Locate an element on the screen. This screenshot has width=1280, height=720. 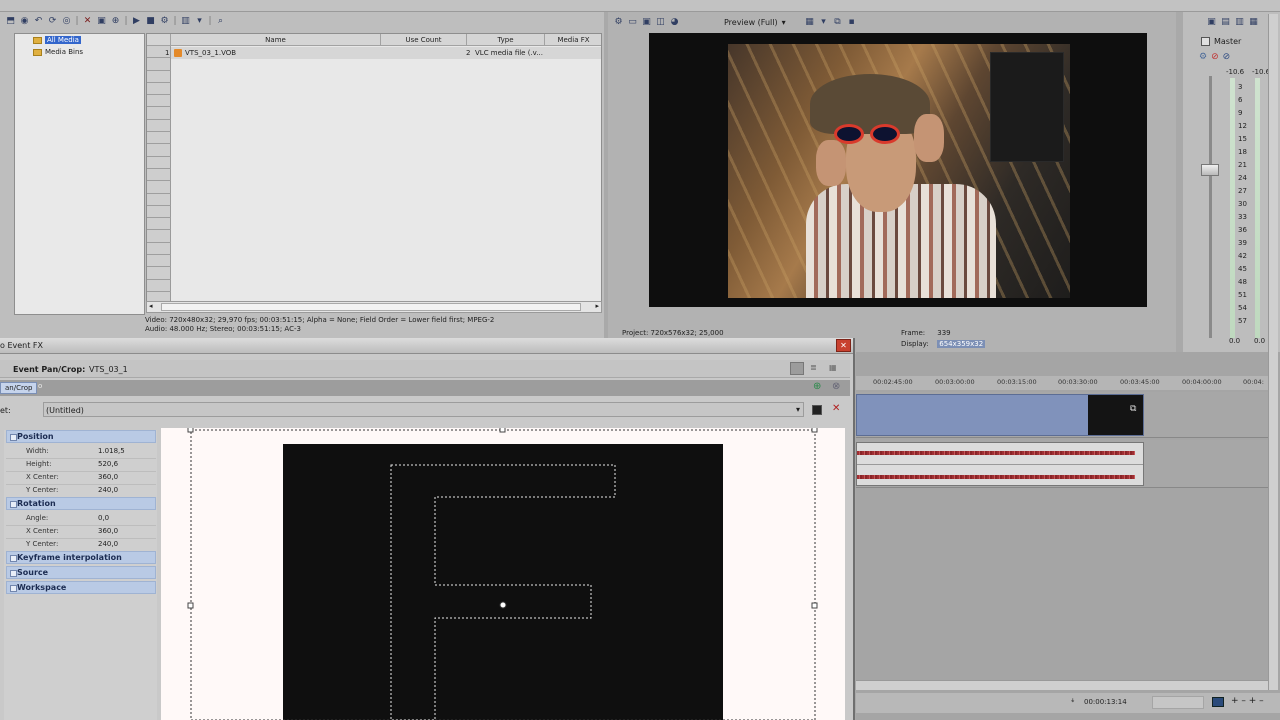
get-media-icon: ◎ is located at coordinates (66, 21).